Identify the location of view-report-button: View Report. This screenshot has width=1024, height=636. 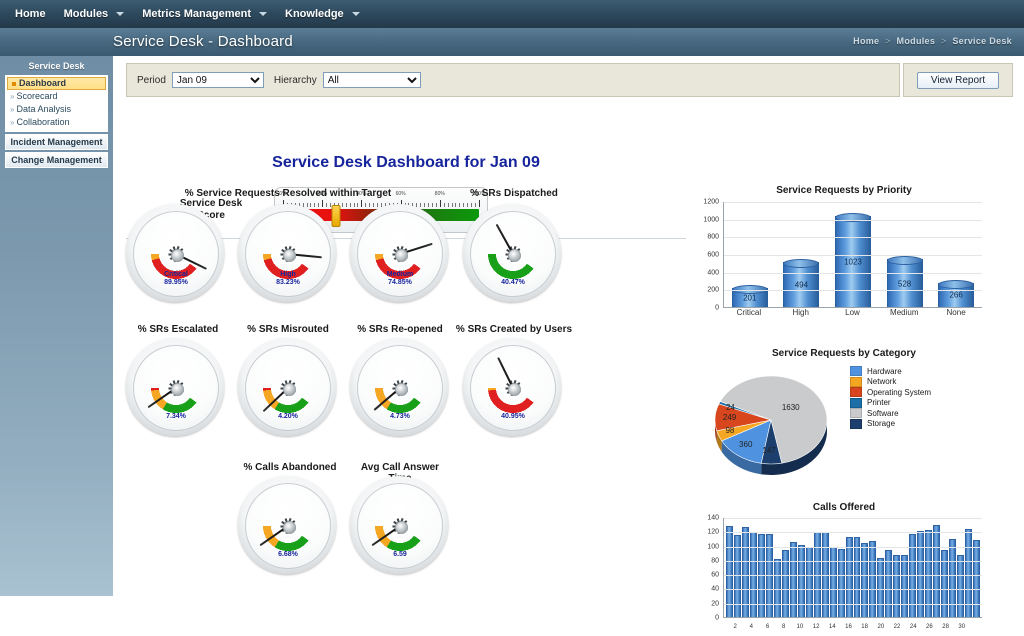
(958, 80).